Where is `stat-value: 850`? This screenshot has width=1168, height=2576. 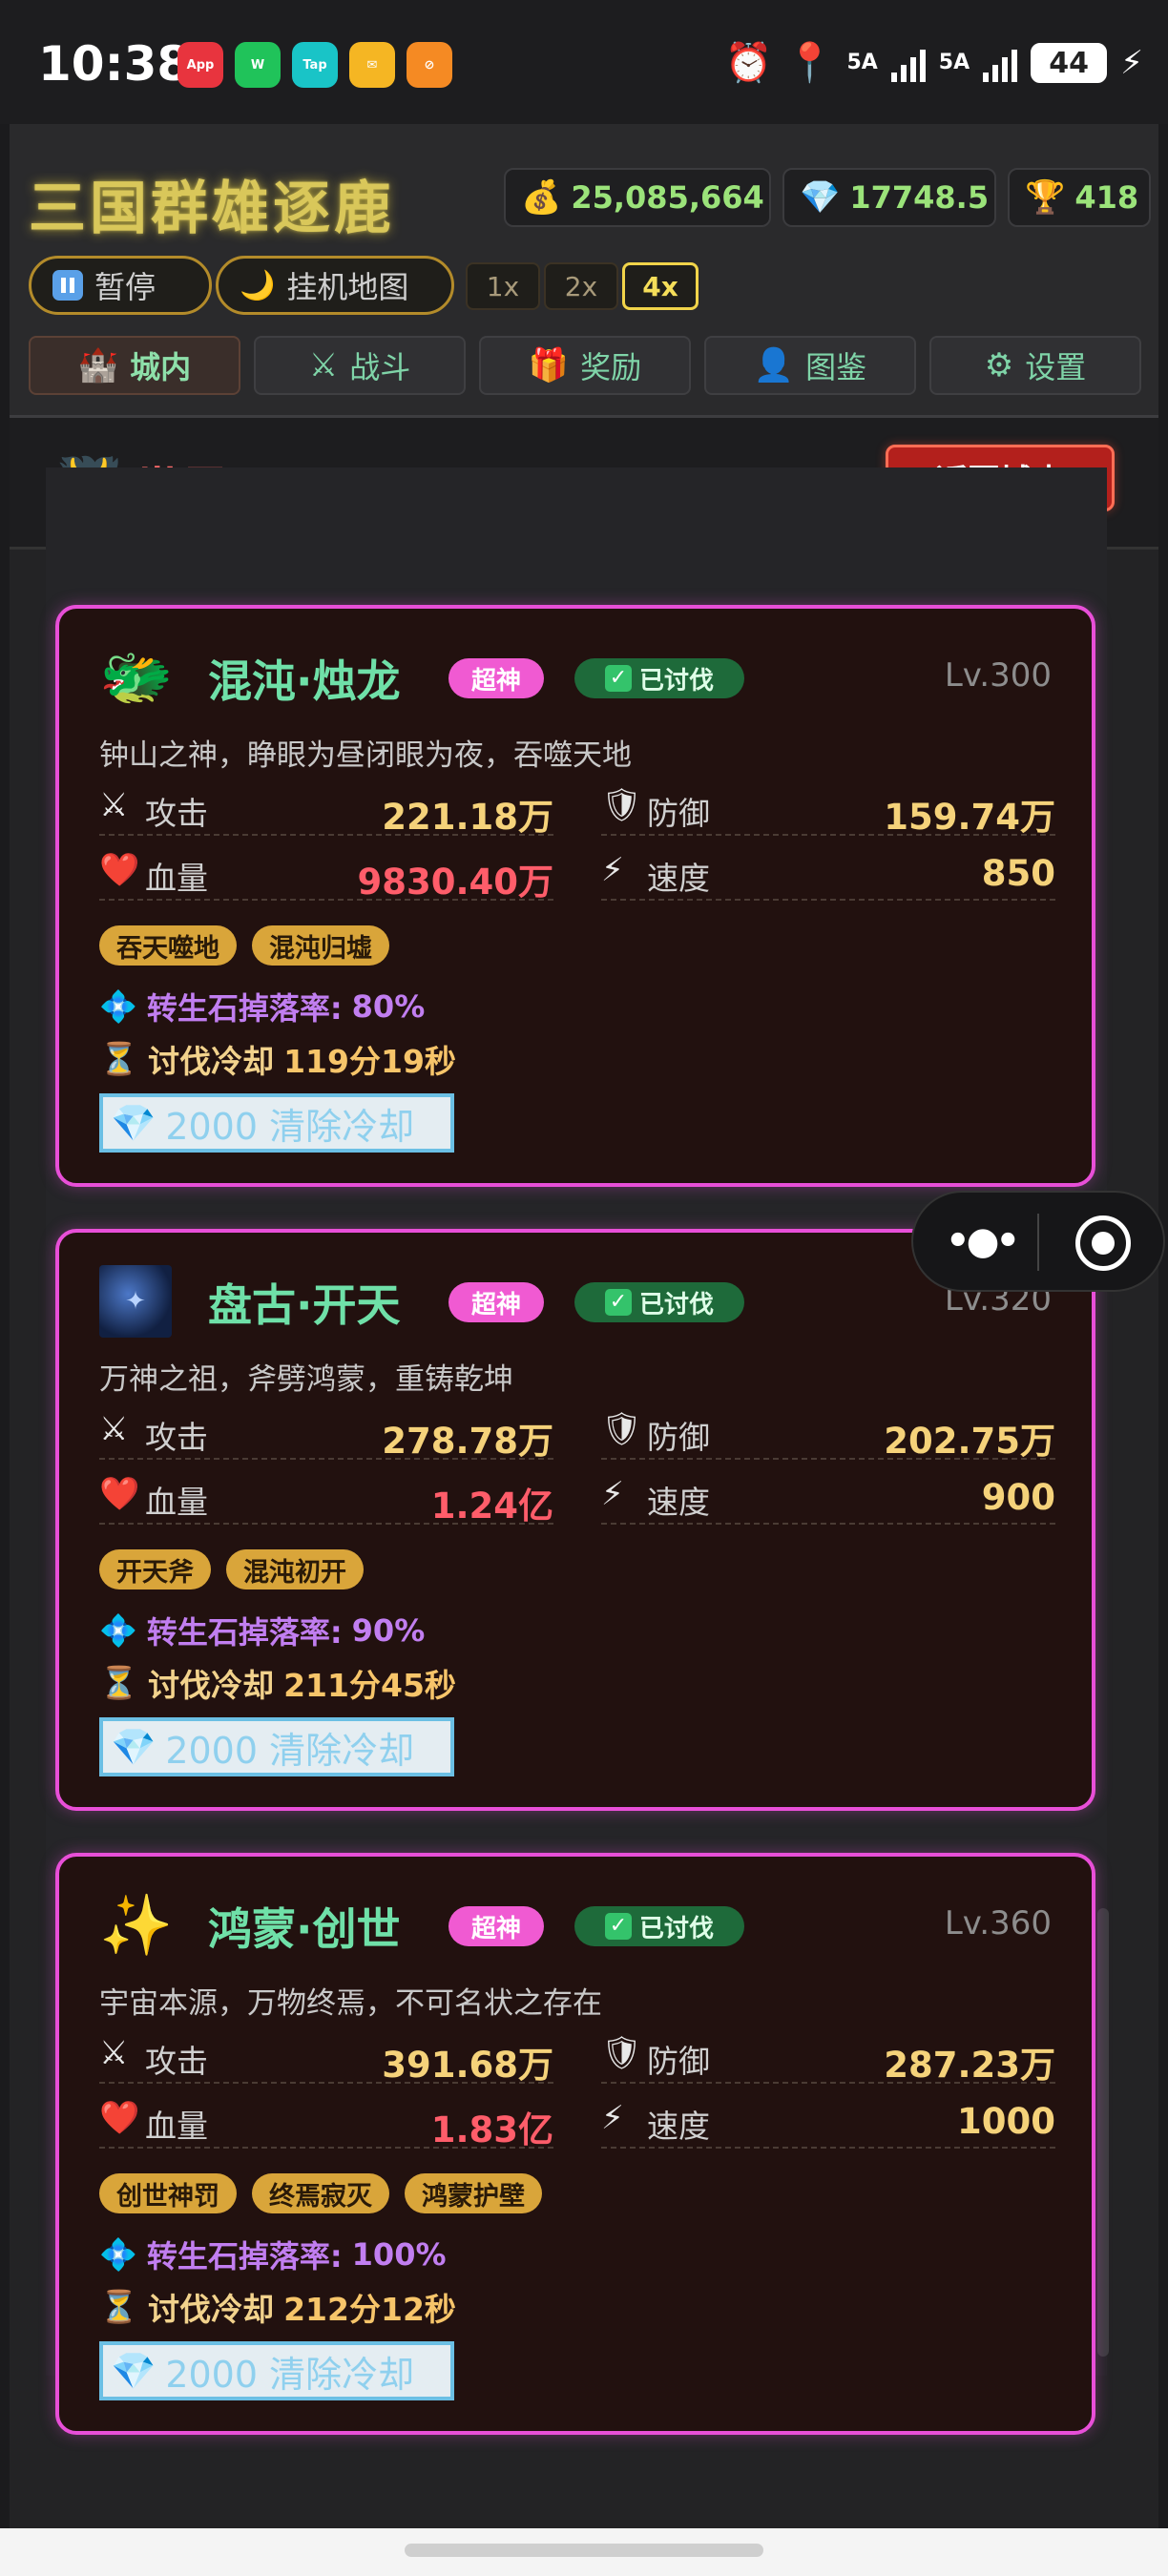 stat-value: 850 is located at coordinates (1018, 873).